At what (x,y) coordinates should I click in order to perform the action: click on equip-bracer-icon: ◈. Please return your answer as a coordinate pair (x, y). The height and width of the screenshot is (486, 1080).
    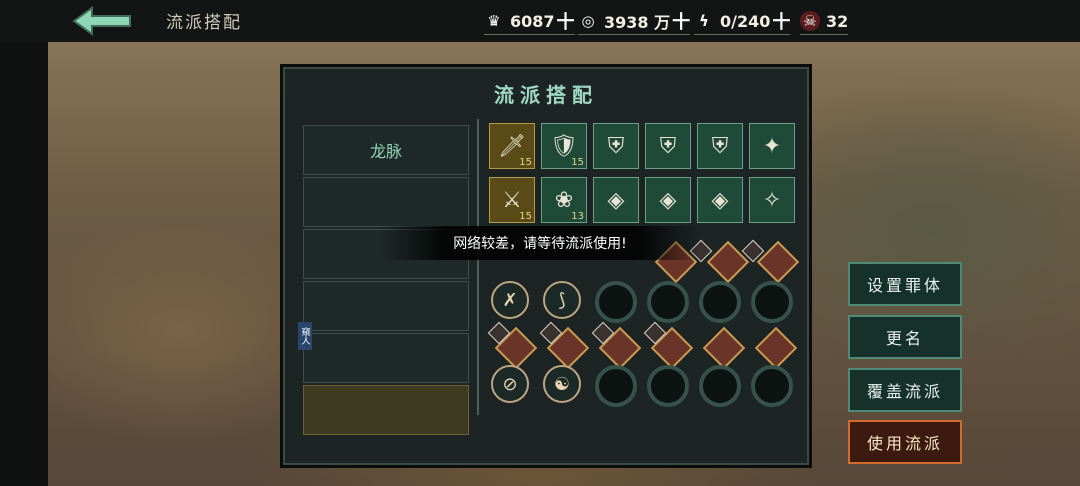
    Looking at the image, I should click on (616, 200).